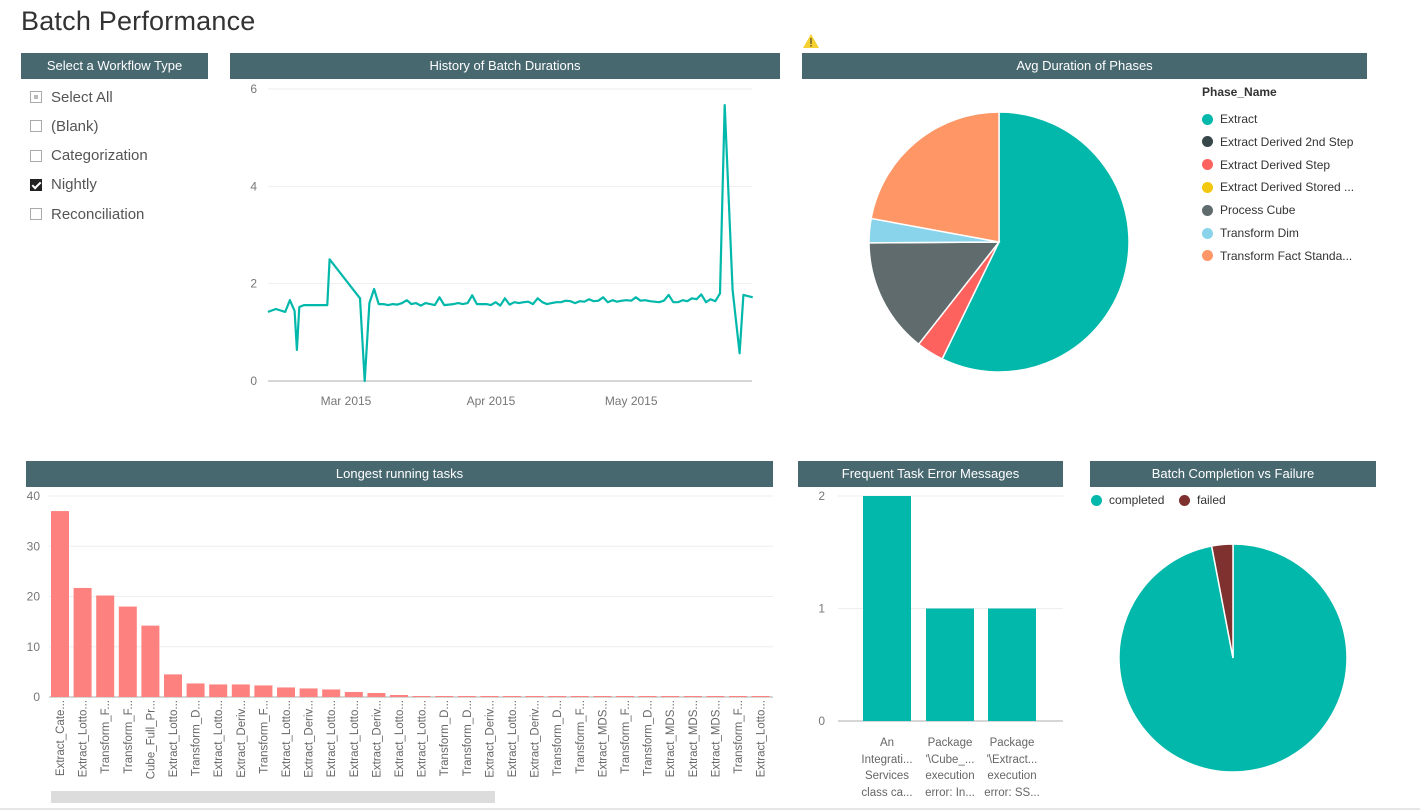 The image size is (1420, 810). I want to click on legend-item: Extract, so click(1229, 119).